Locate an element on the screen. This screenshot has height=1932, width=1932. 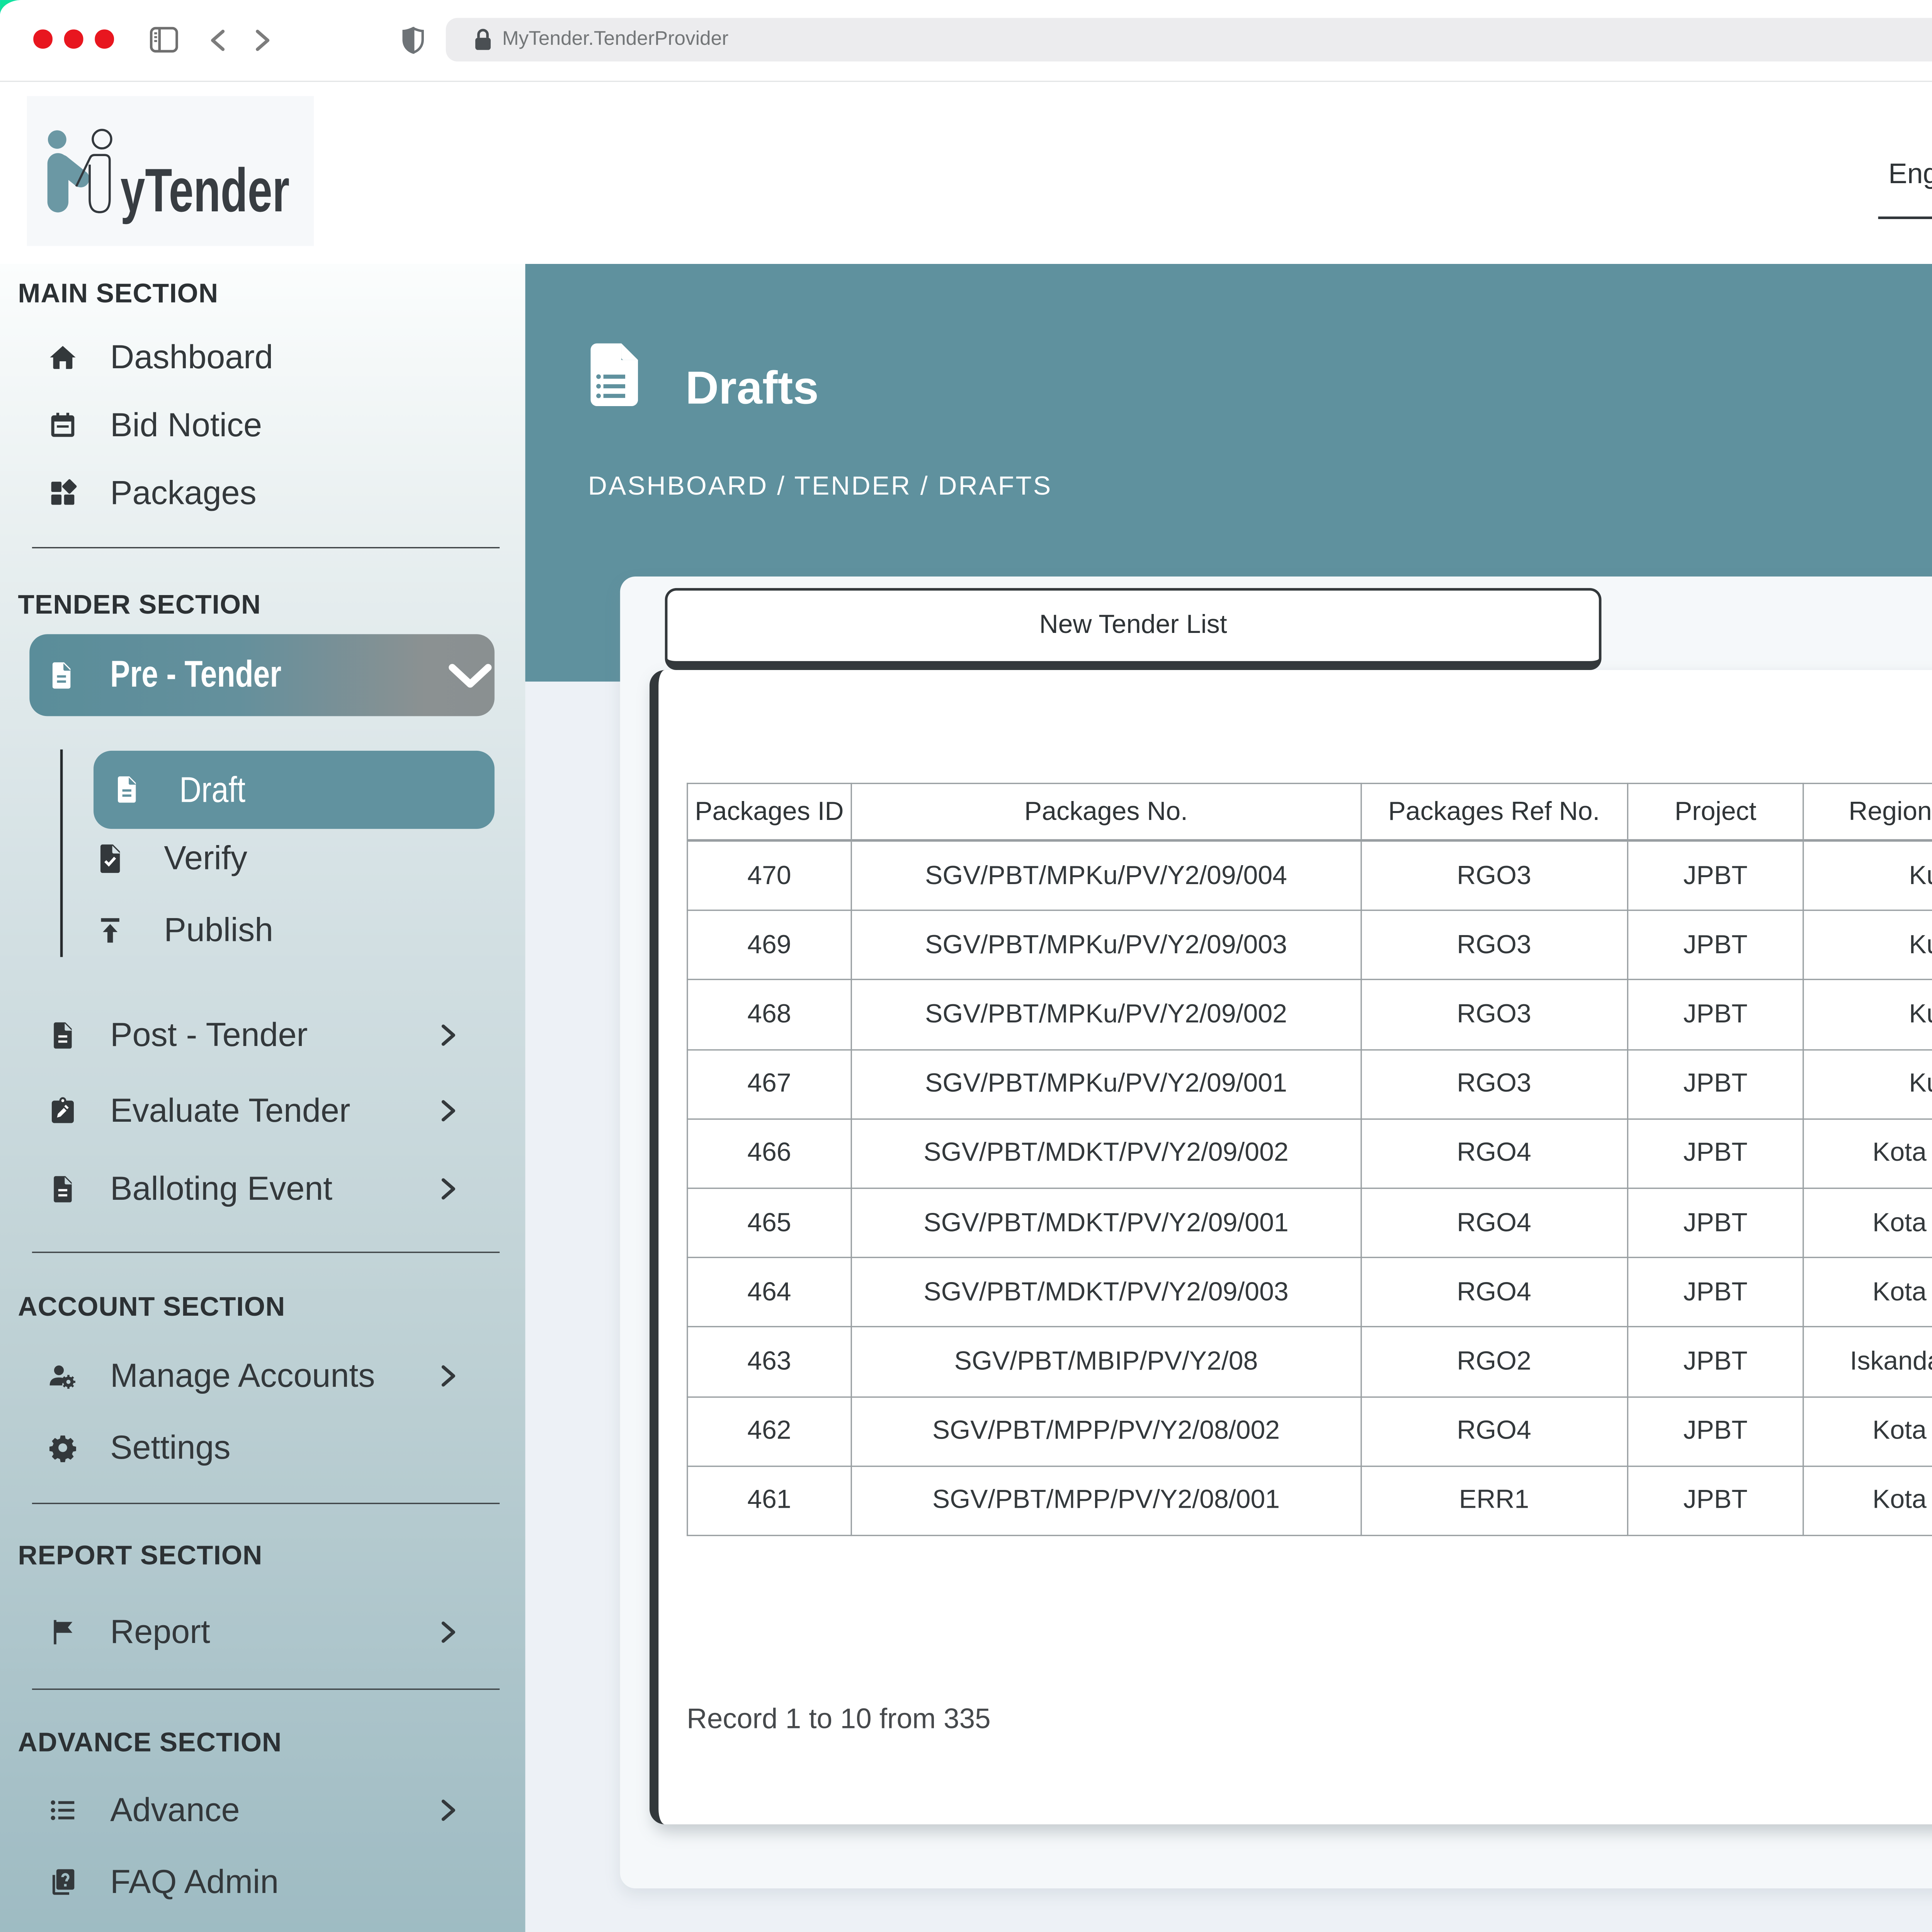
svg-text: yTender is located at coordinates (205, 190).